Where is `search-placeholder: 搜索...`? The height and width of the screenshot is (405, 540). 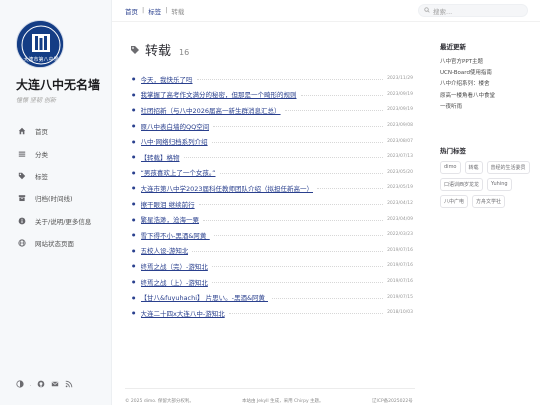 search-placeholder: 搜索... is located at coordinates (443, 11).